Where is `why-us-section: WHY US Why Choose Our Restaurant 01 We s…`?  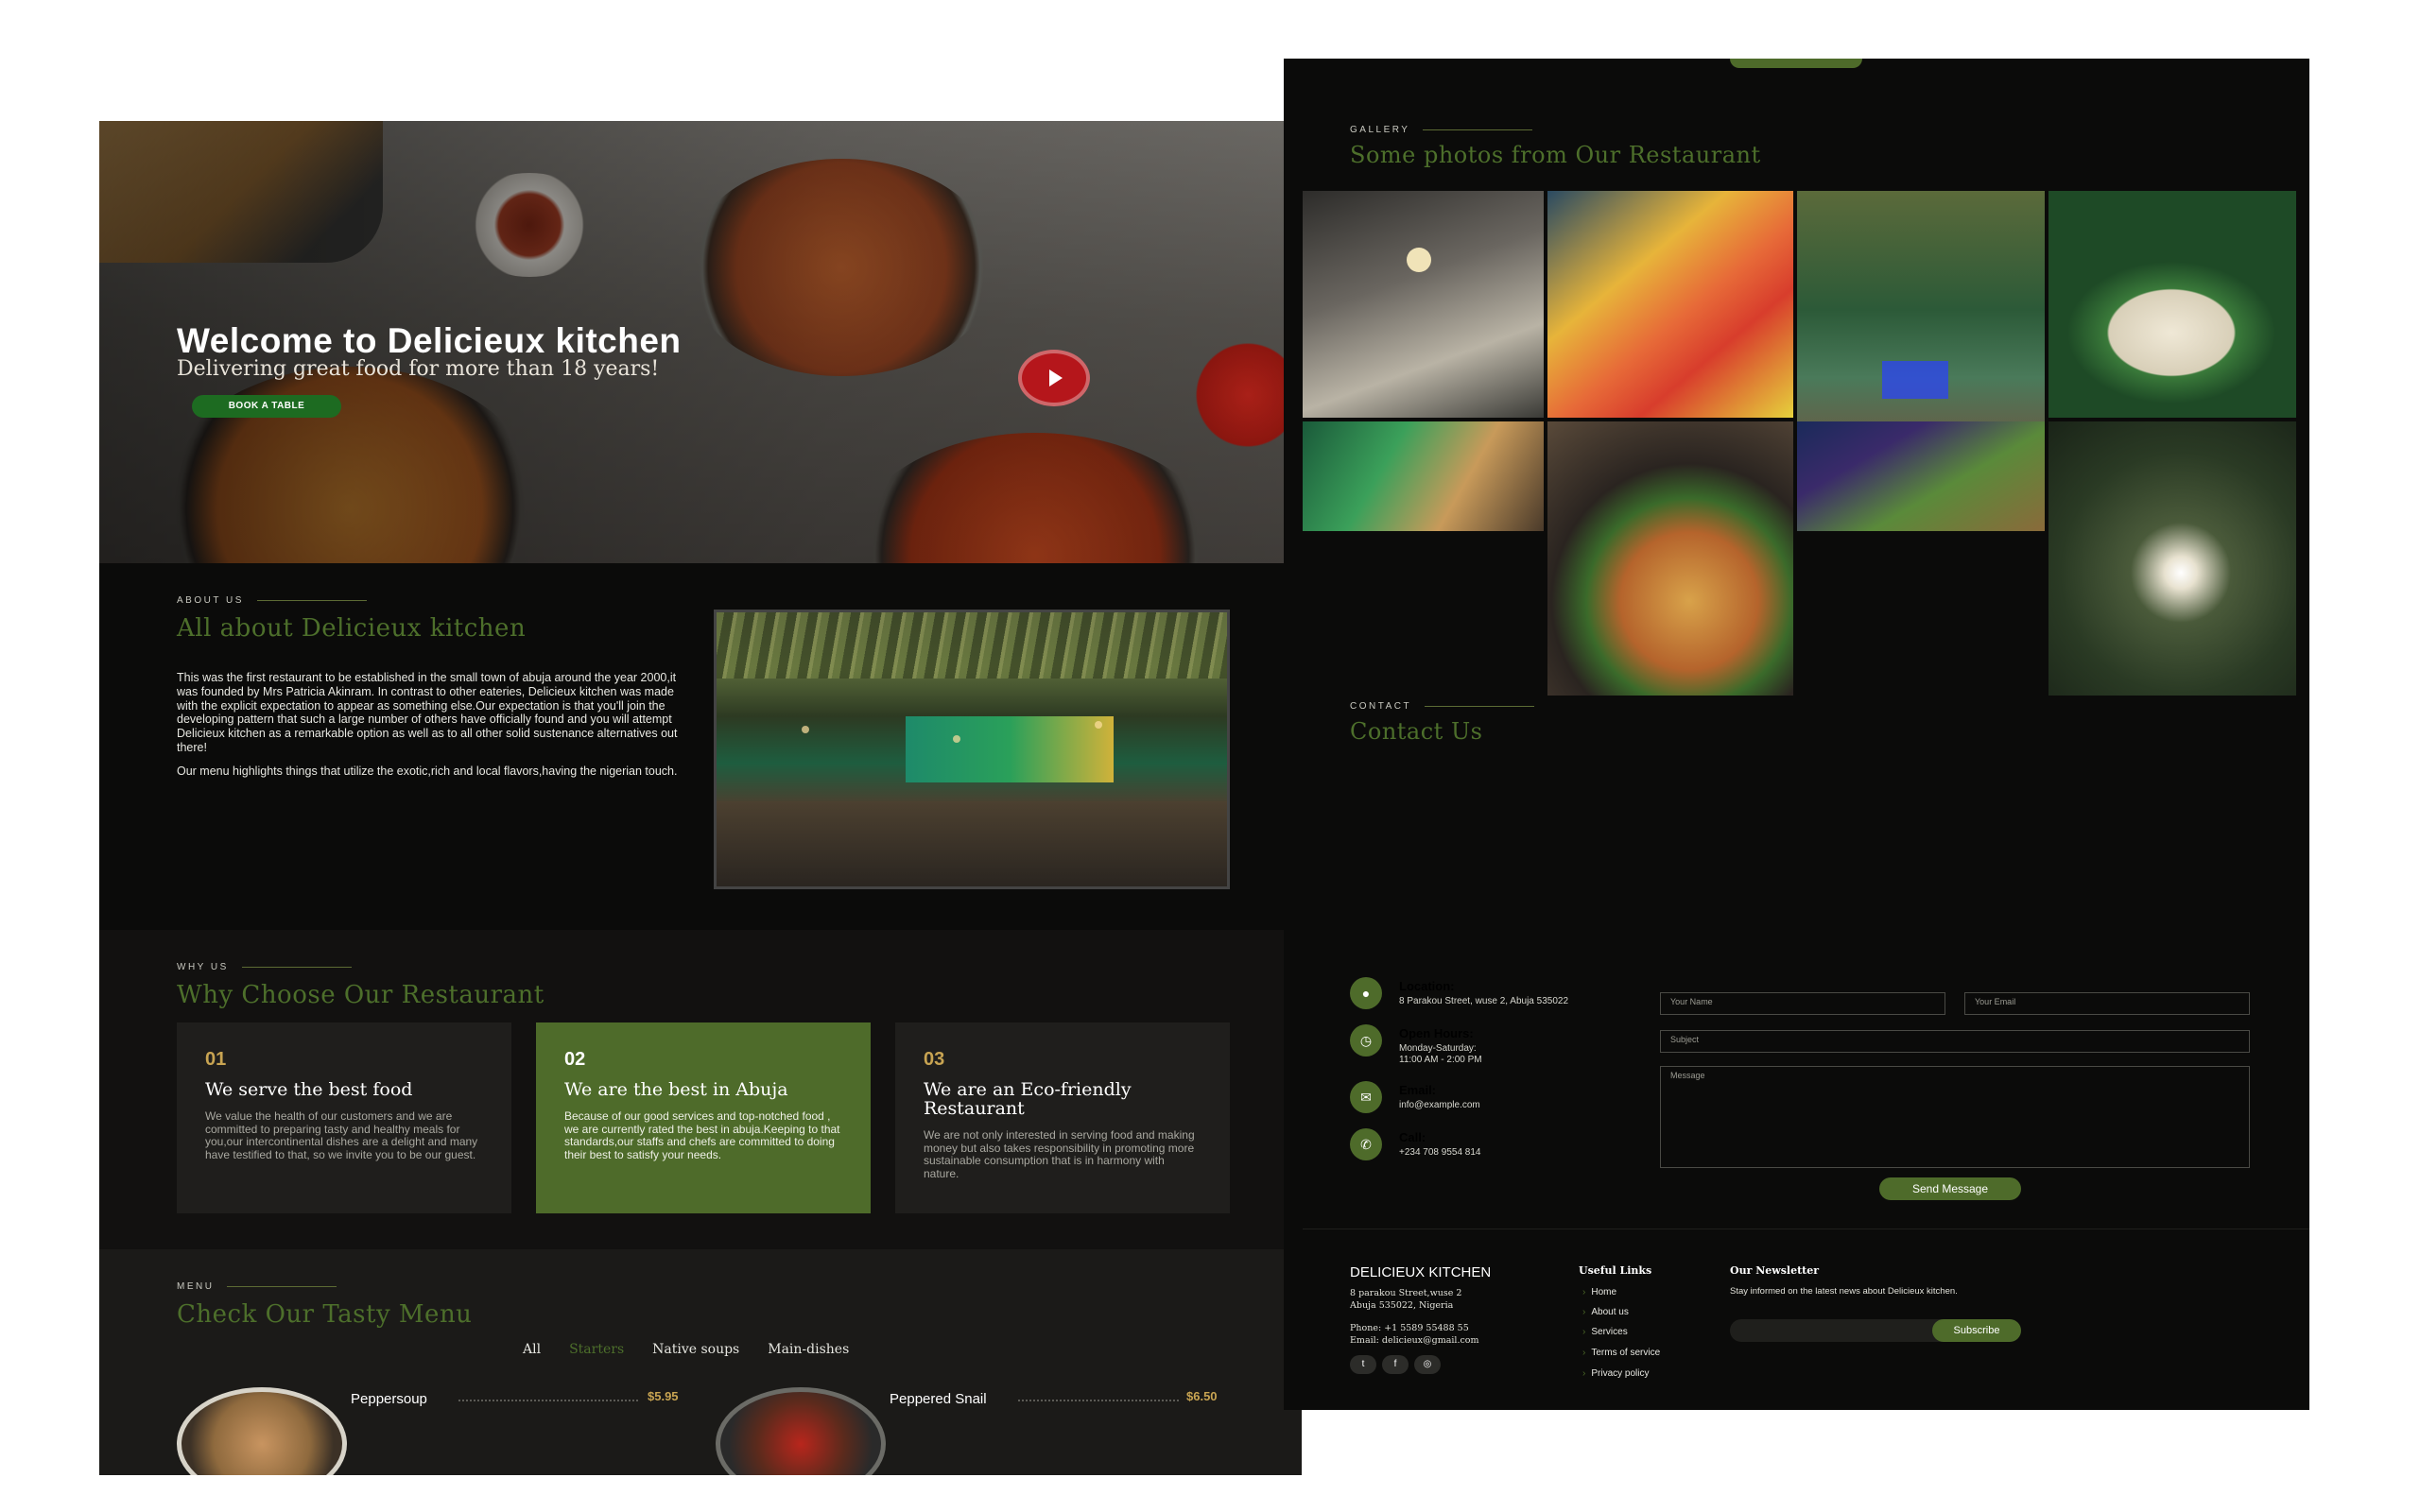
why-us-section: WHY US Why Choose Our Restaurant 01 We s… is located at coordinates (700, 1089).